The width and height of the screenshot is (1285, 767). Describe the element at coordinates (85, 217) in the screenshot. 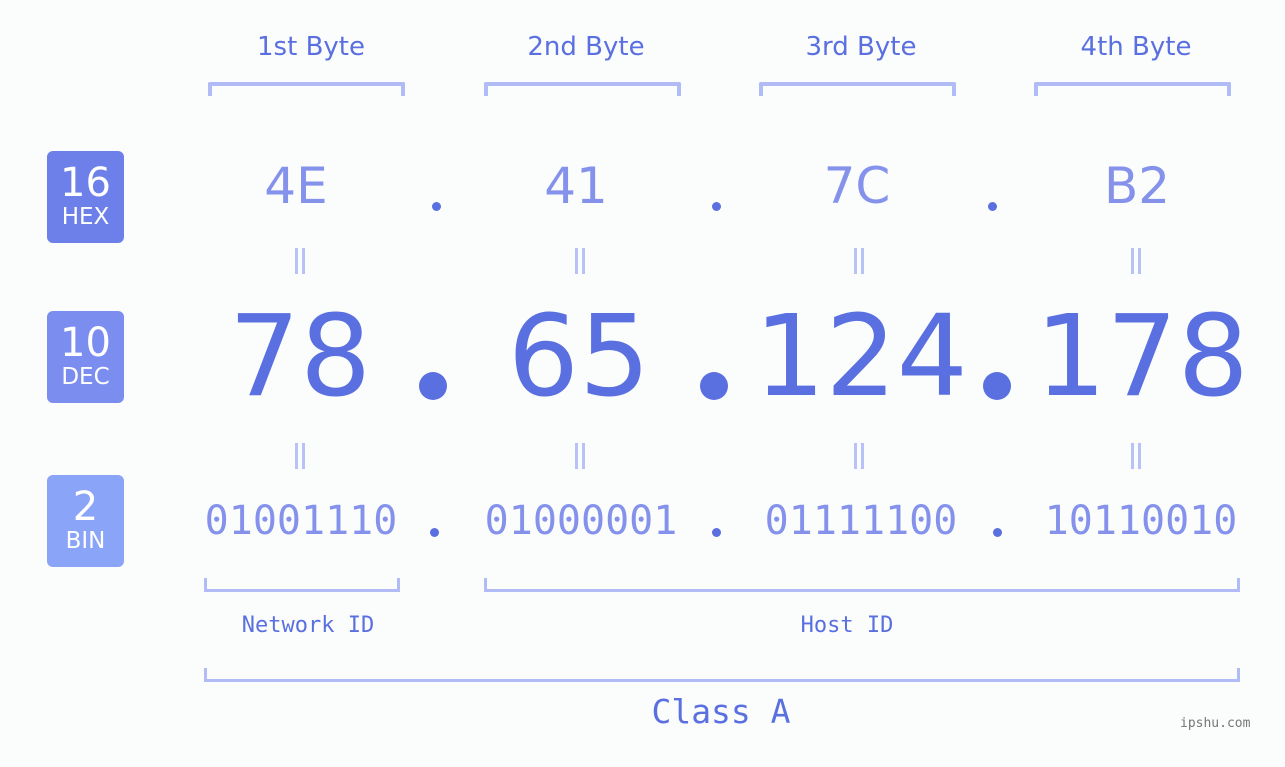

I see `hex-badge-name: HEX` at that location.